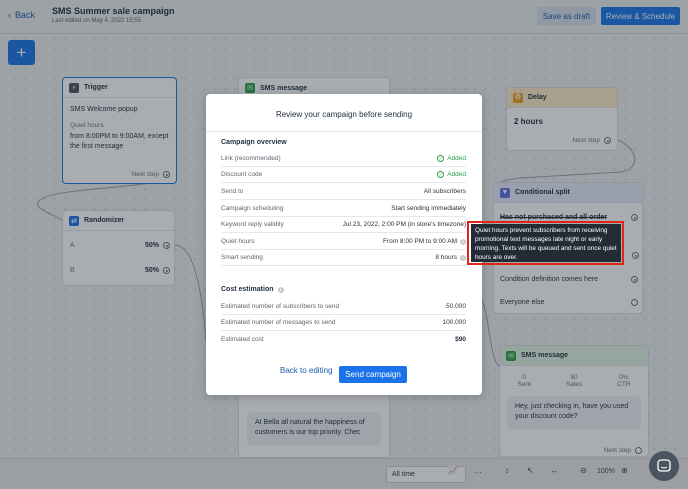 This screenshot has width=688, height=489. What do you see at coordinates (373, 374) in the screenshot?
I see `send-campaign-button: Send campaign` at bounding box center [373, 374].